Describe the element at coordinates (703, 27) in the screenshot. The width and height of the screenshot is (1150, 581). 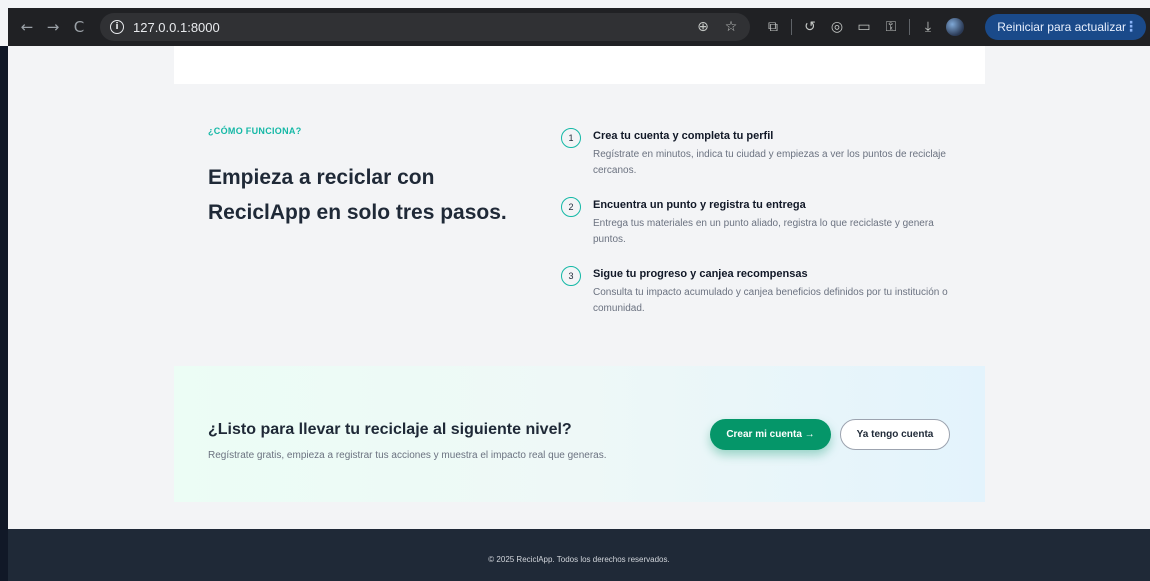
I see `zoom-icon: ⊕` at that location.